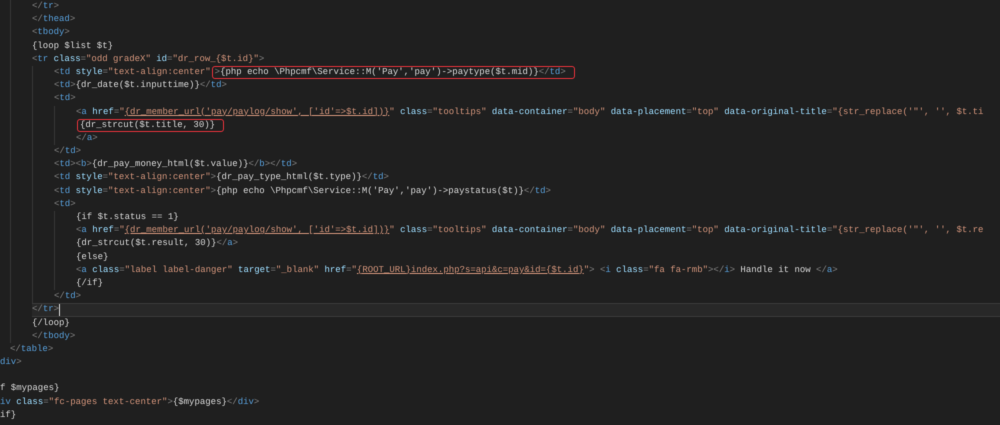 The height and width of the screenshot is (425, 1000). Describe the element at coordinates (140, 85) in the screenshot. I see `code-text: <td>{dr_date($t.inputtime)}</td>` at that location.